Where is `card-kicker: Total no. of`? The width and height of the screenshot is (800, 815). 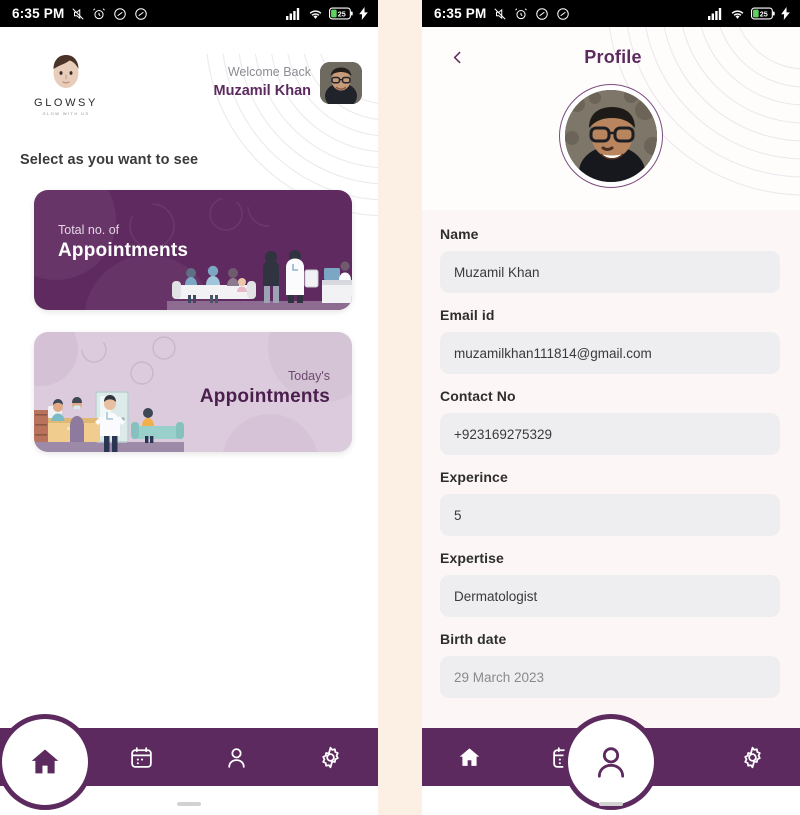 card-kicker: Total no. of is located at coordinates (89, 230).